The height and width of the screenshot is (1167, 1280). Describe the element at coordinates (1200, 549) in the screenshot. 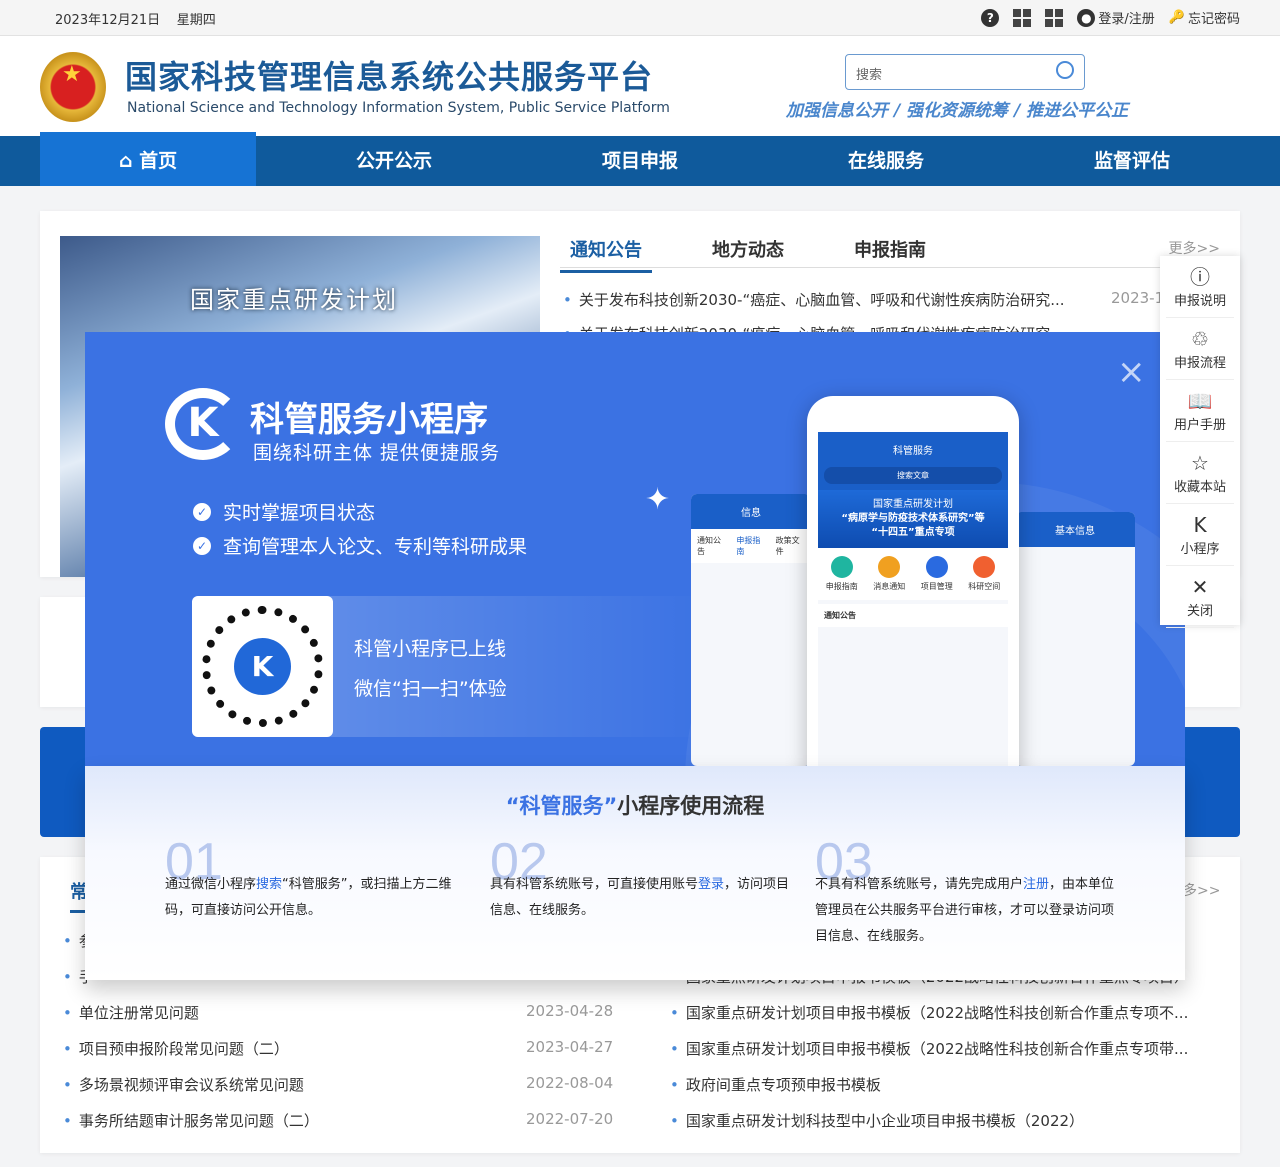

I see `sidebar-label: 小程序` at that location.